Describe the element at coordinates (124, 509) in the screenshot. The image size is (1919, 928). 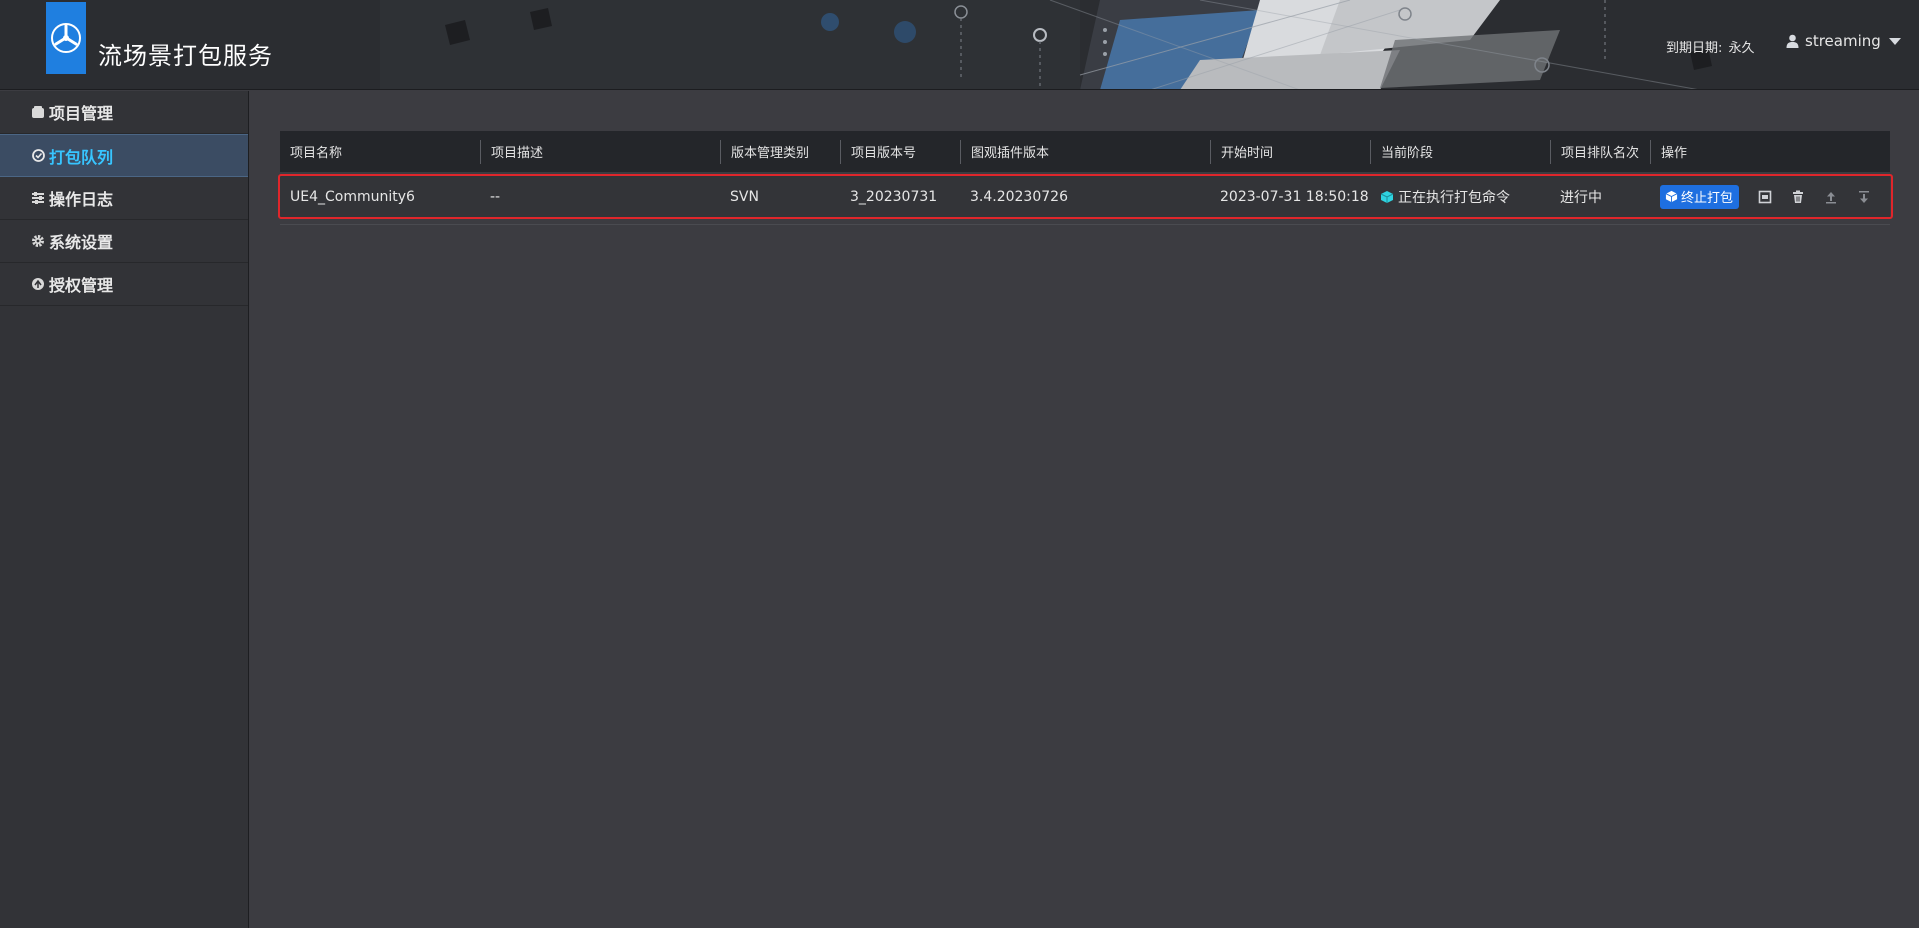
I see `sidebar: 项目管理 打包队列 操作日志 系统设置 授权管理` at that location.